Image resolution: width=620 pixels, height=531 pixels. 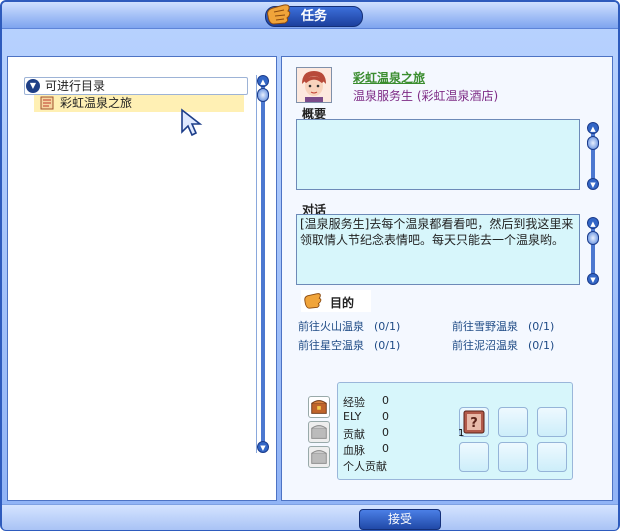 I want to click on goal-hand-icon, so click(x=313, y=301).